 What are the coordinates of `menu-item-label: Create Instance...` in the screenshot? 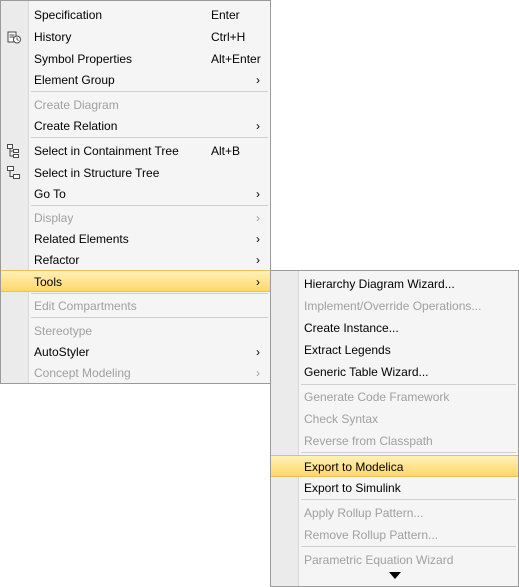 It's located at (351, 328).